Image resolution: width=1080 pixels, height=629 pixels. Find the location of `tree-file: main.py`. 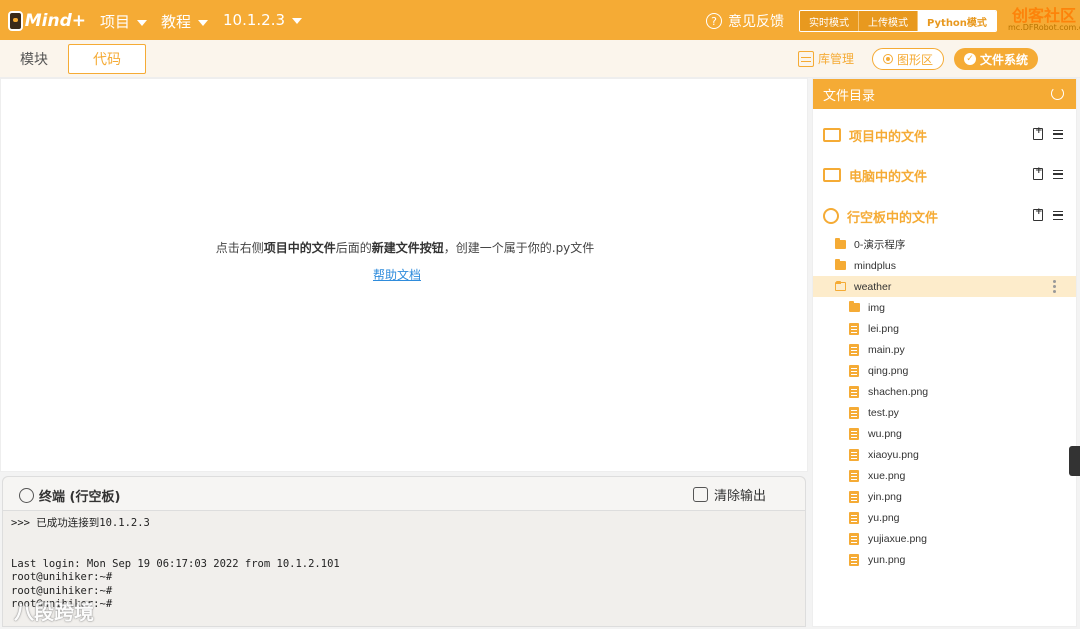

tree-file: main.py is located at coordinates (944, 349).